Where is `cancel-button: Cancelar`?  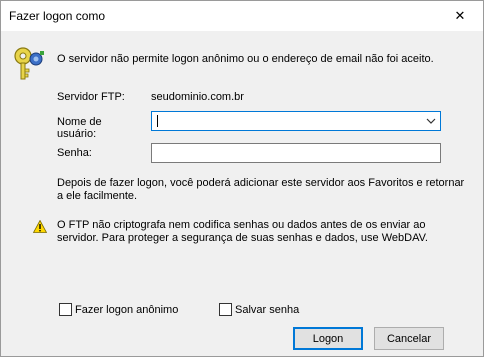 cancel-button: Cancelar is located at coordinates (409, 338).